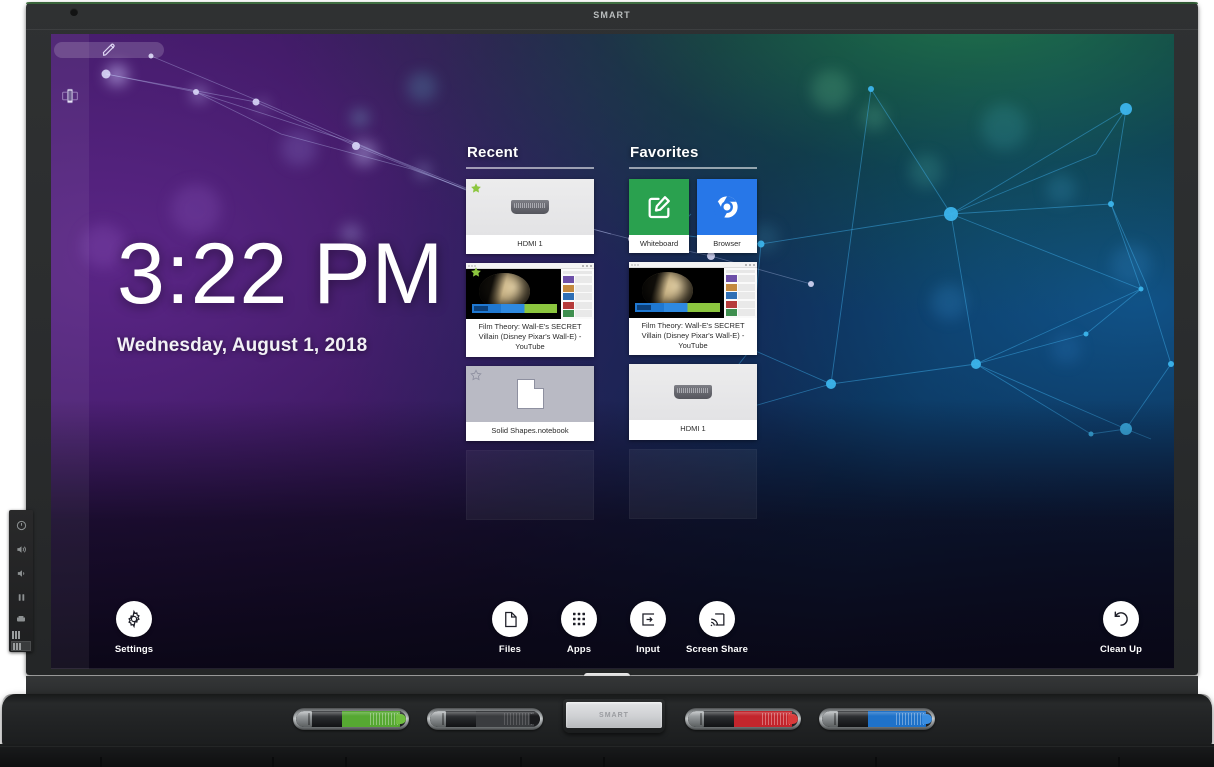  I want to click on hardware-control-panel, so click(21, 581).